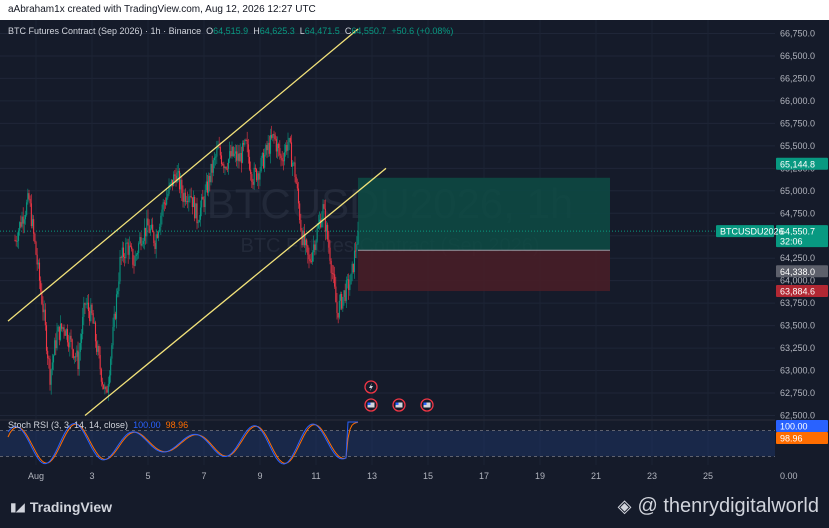 The height and width of the screenshot is (528, 829). Describe the element at coordinates (596, 476) in the screenshot. I see `time-tick-label: 21` at that location.